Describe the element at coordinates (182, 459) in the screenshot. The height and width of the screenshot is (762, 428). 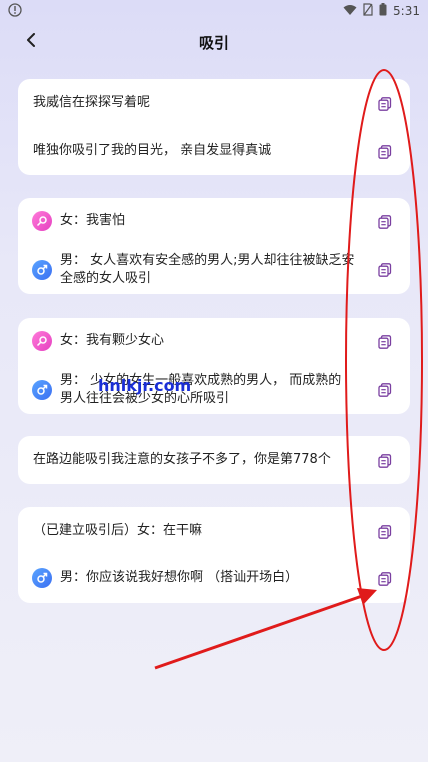
I see `phrase-text: 在路边能吸引我注意的女孩子不多了，你是第778个` at that location.